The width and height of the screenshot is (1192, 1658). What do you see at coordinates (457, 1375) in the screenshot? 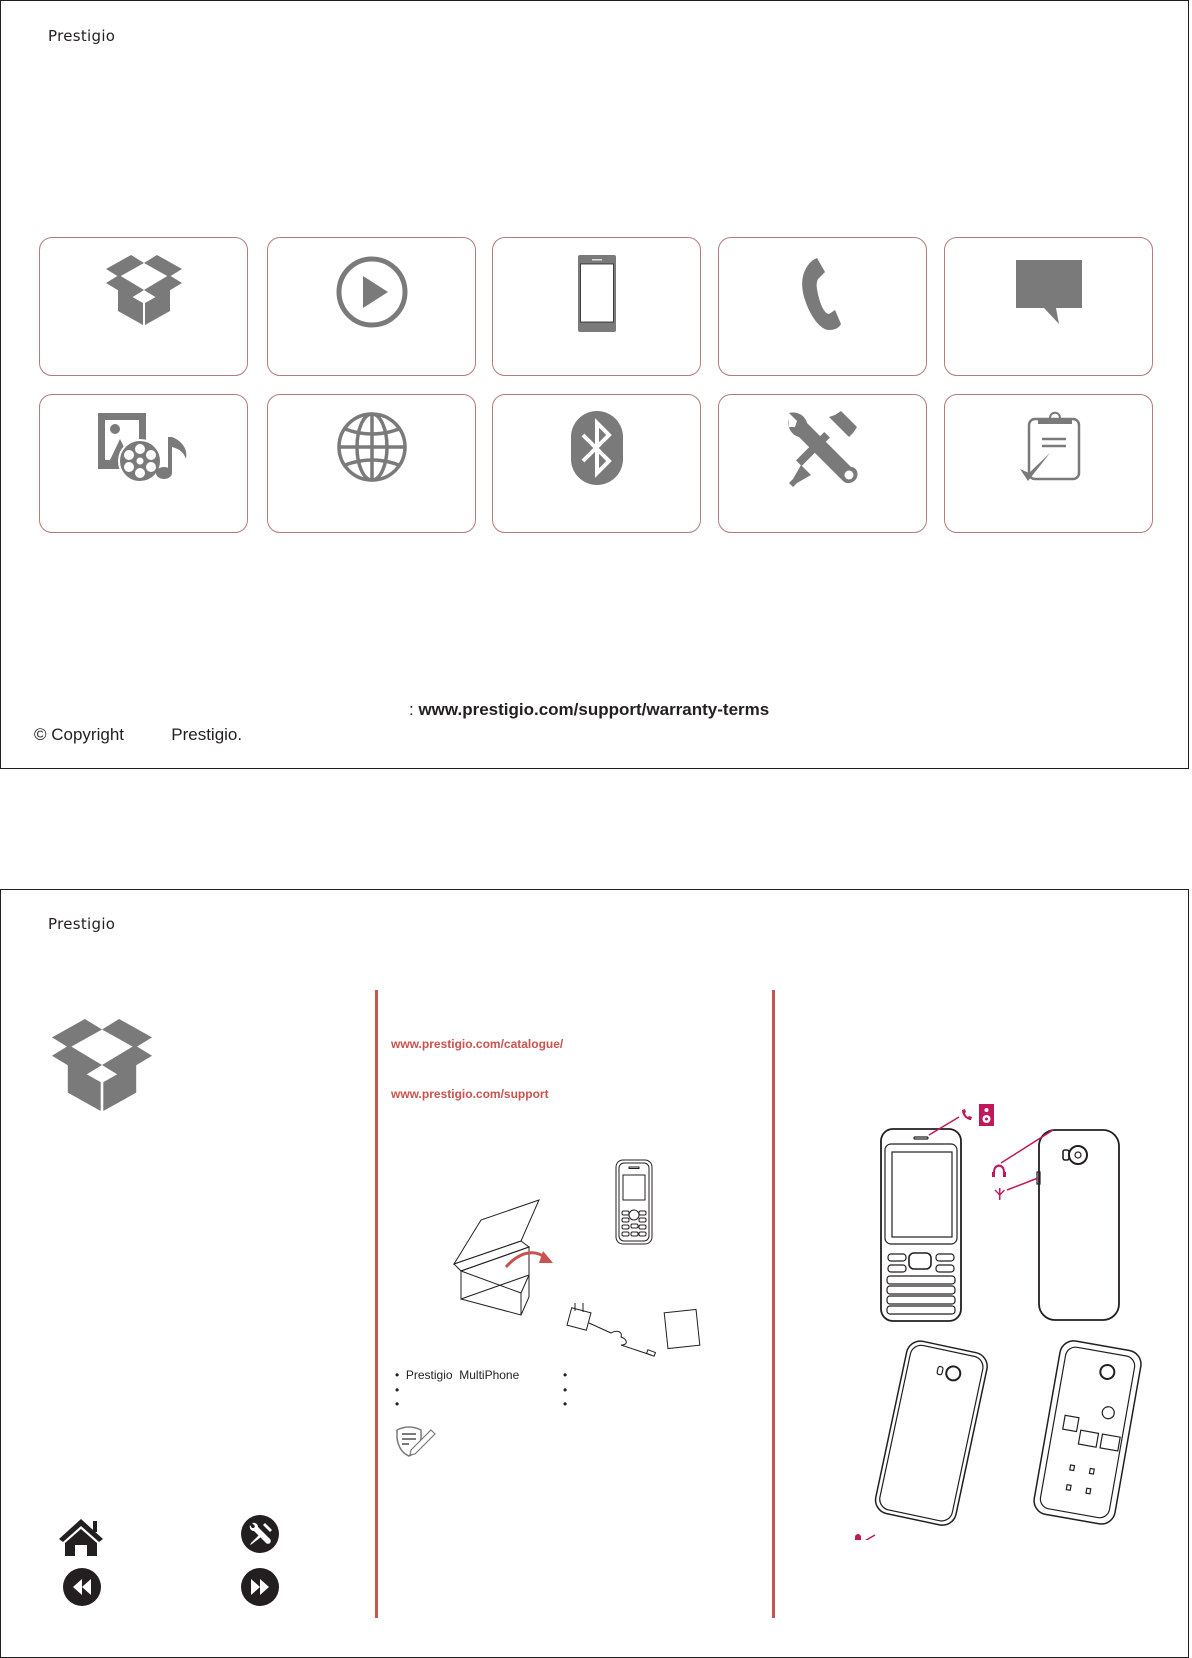
I see `list-item: • Prestigio MultiPhone` at bounding box center [457, 1375].